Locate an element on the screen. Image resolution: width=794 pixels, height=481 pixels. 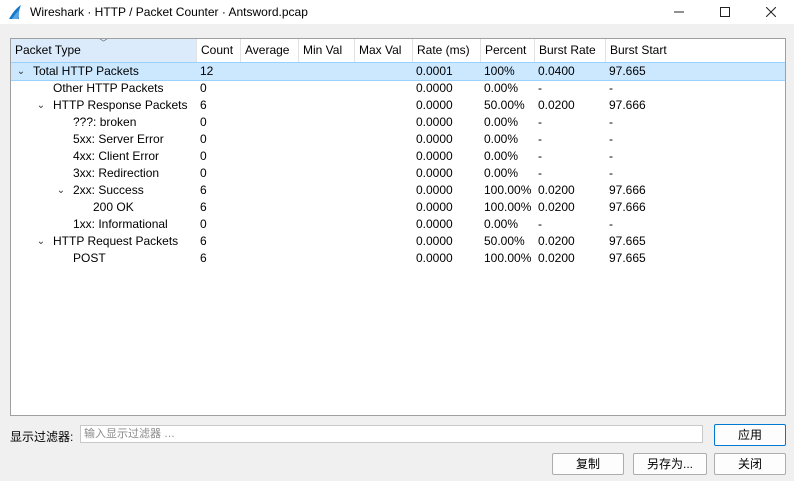
header-count-label: Count is located at coordinates (217, 50).